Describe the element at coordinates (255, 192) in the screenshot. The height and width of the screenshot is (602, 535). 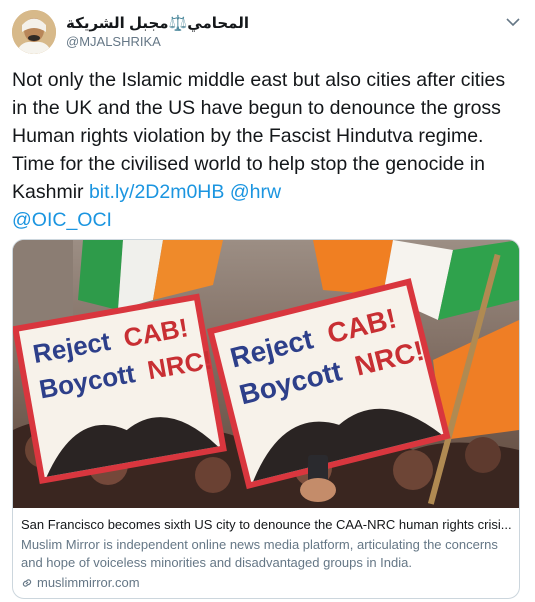
I see `mention-hrw: @hrw` at that location.